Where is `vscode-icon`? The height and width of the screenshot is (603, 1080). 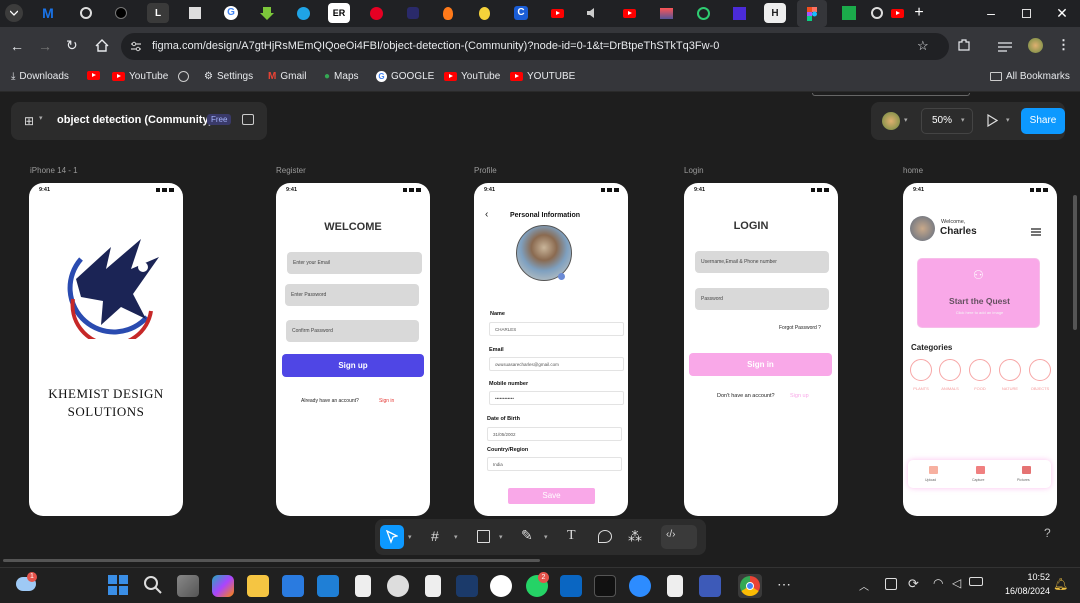 vscode-icon is located at coordinates (328, 586).